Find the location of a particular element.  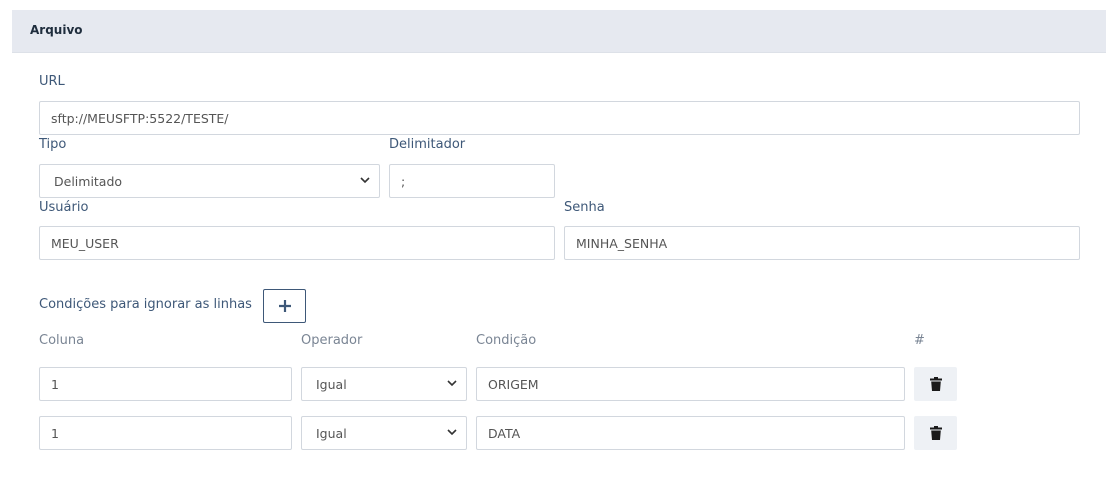

tipo-label: Tipo is located at coordinates (53, 144).